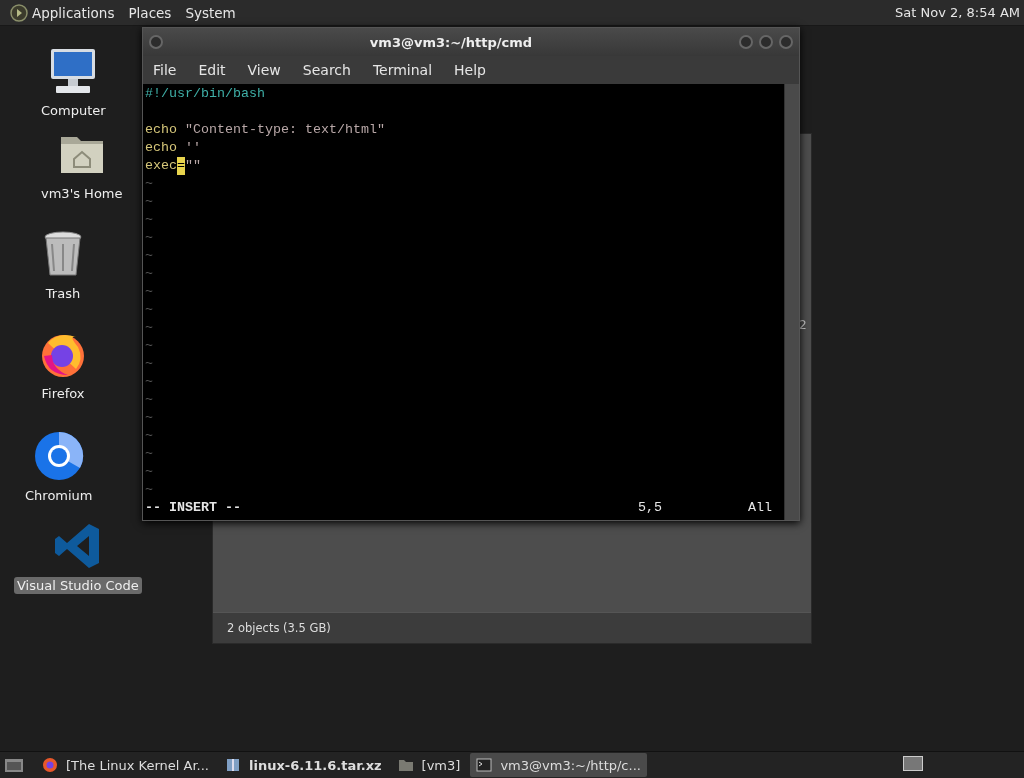 Image resolution: width=1024 pixels, height=778 pixels. I want to click on scrollbar, so click(791, 302).